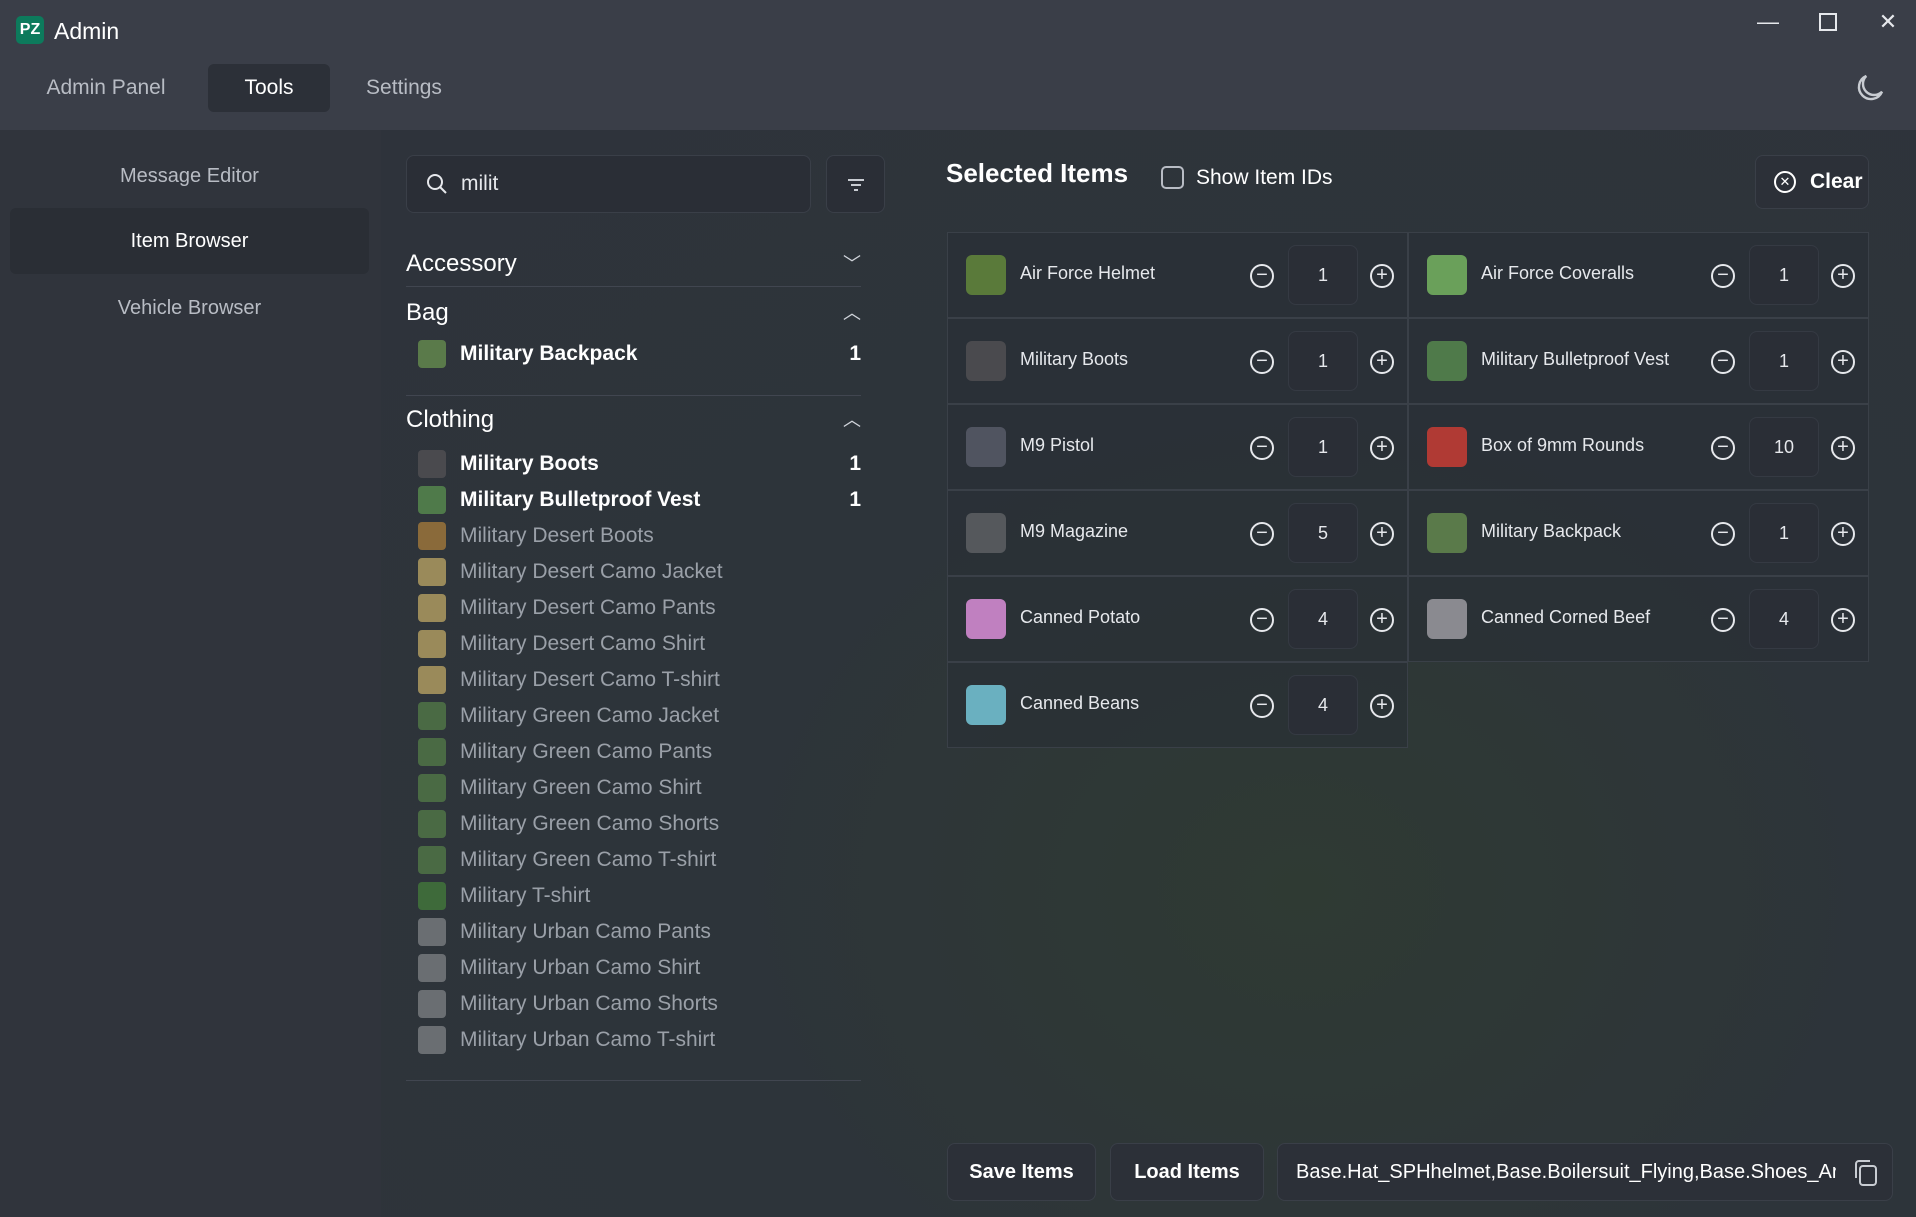 This screenshot has width=1916, height=1217. What do you see at coordinates (639, 1040) in the screenshot?
I see `list-item: Military Urban Camo T-shirt` at bounding box center [639, 1040].